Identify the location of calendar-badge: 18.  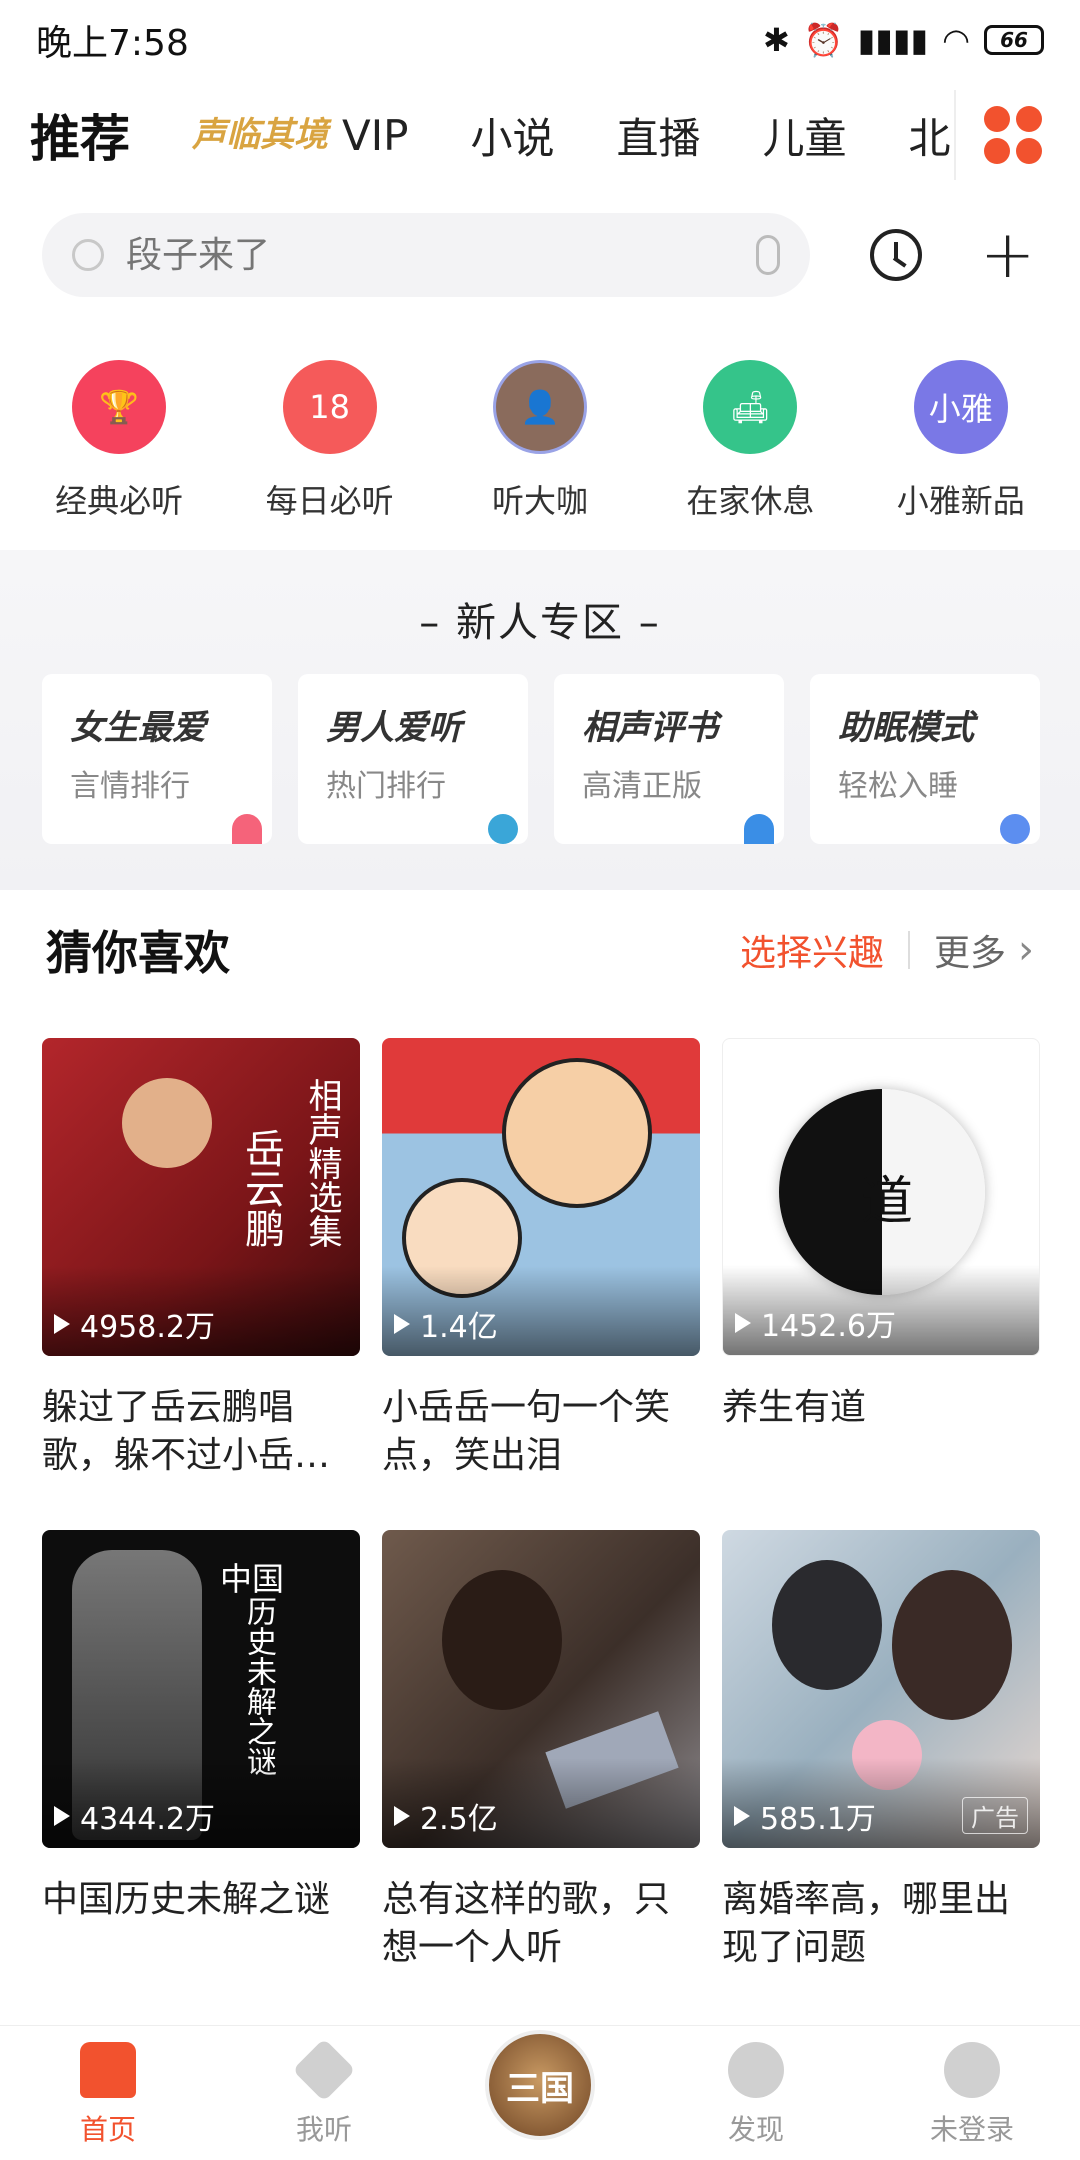
(329, 407).